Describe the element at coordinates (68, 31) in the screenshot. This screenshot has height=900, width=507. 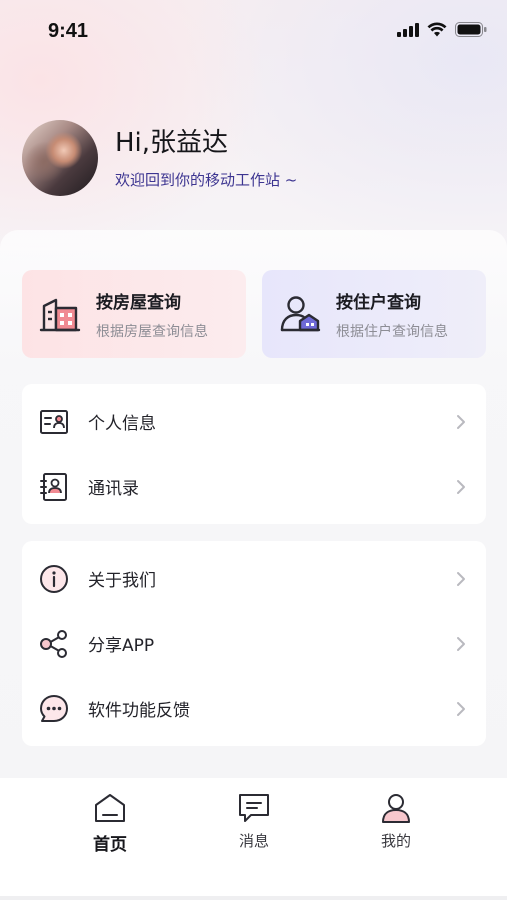
I see `status-time: 9:41` at that location.